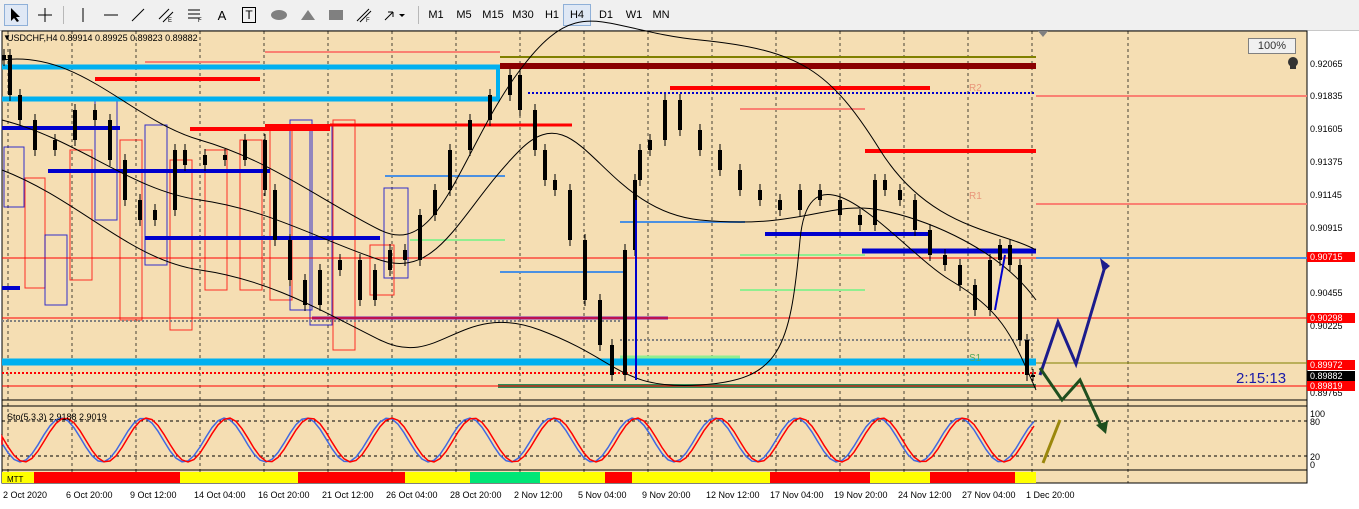 The width and height of the screenshot is (1359, 509). What do you see at coordinates (1326, 64) in the screenshot?
I see `price-label: 0.92065` at bounding box center [1326, 64].